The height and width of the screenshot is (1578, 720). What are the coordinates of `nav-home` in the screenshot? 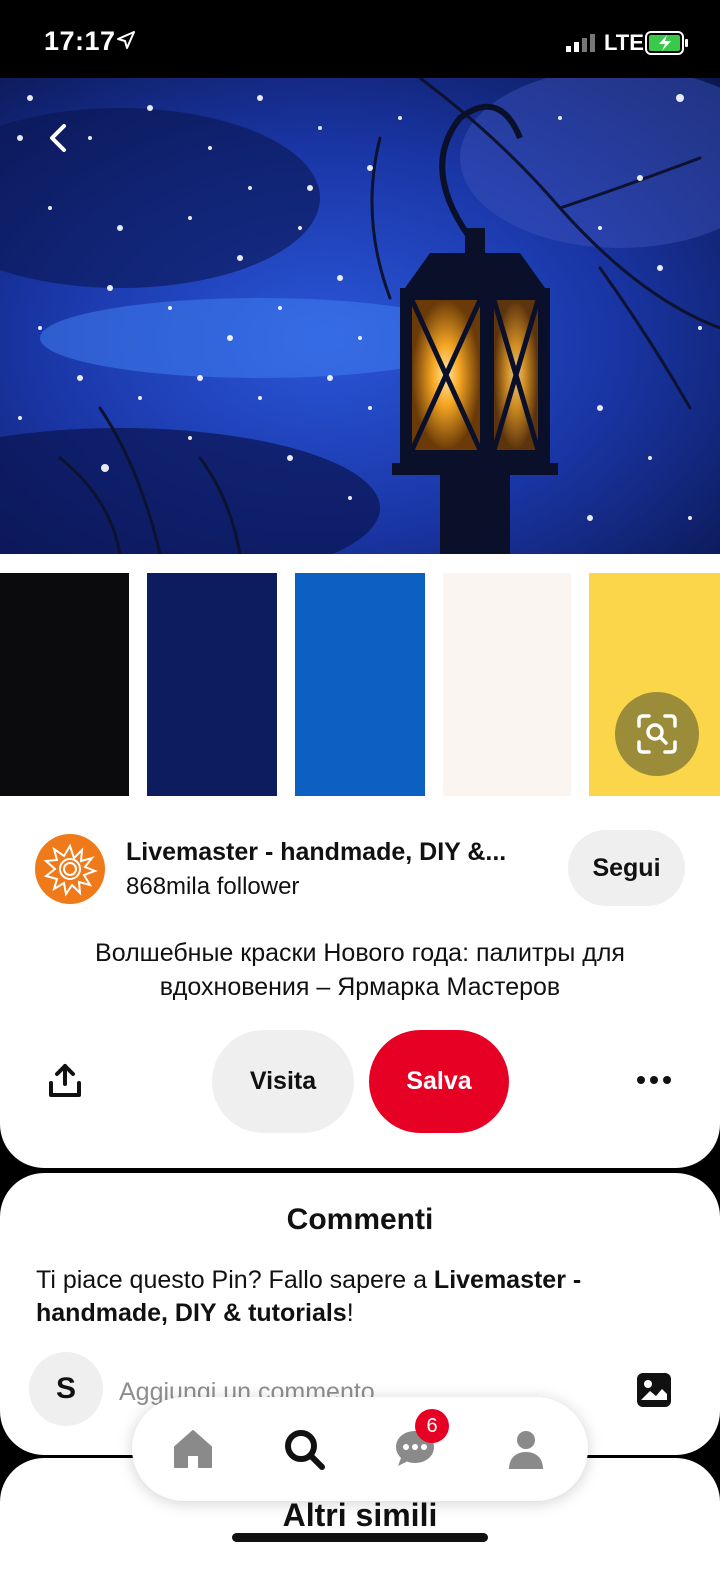 It's located at (193, 1449).